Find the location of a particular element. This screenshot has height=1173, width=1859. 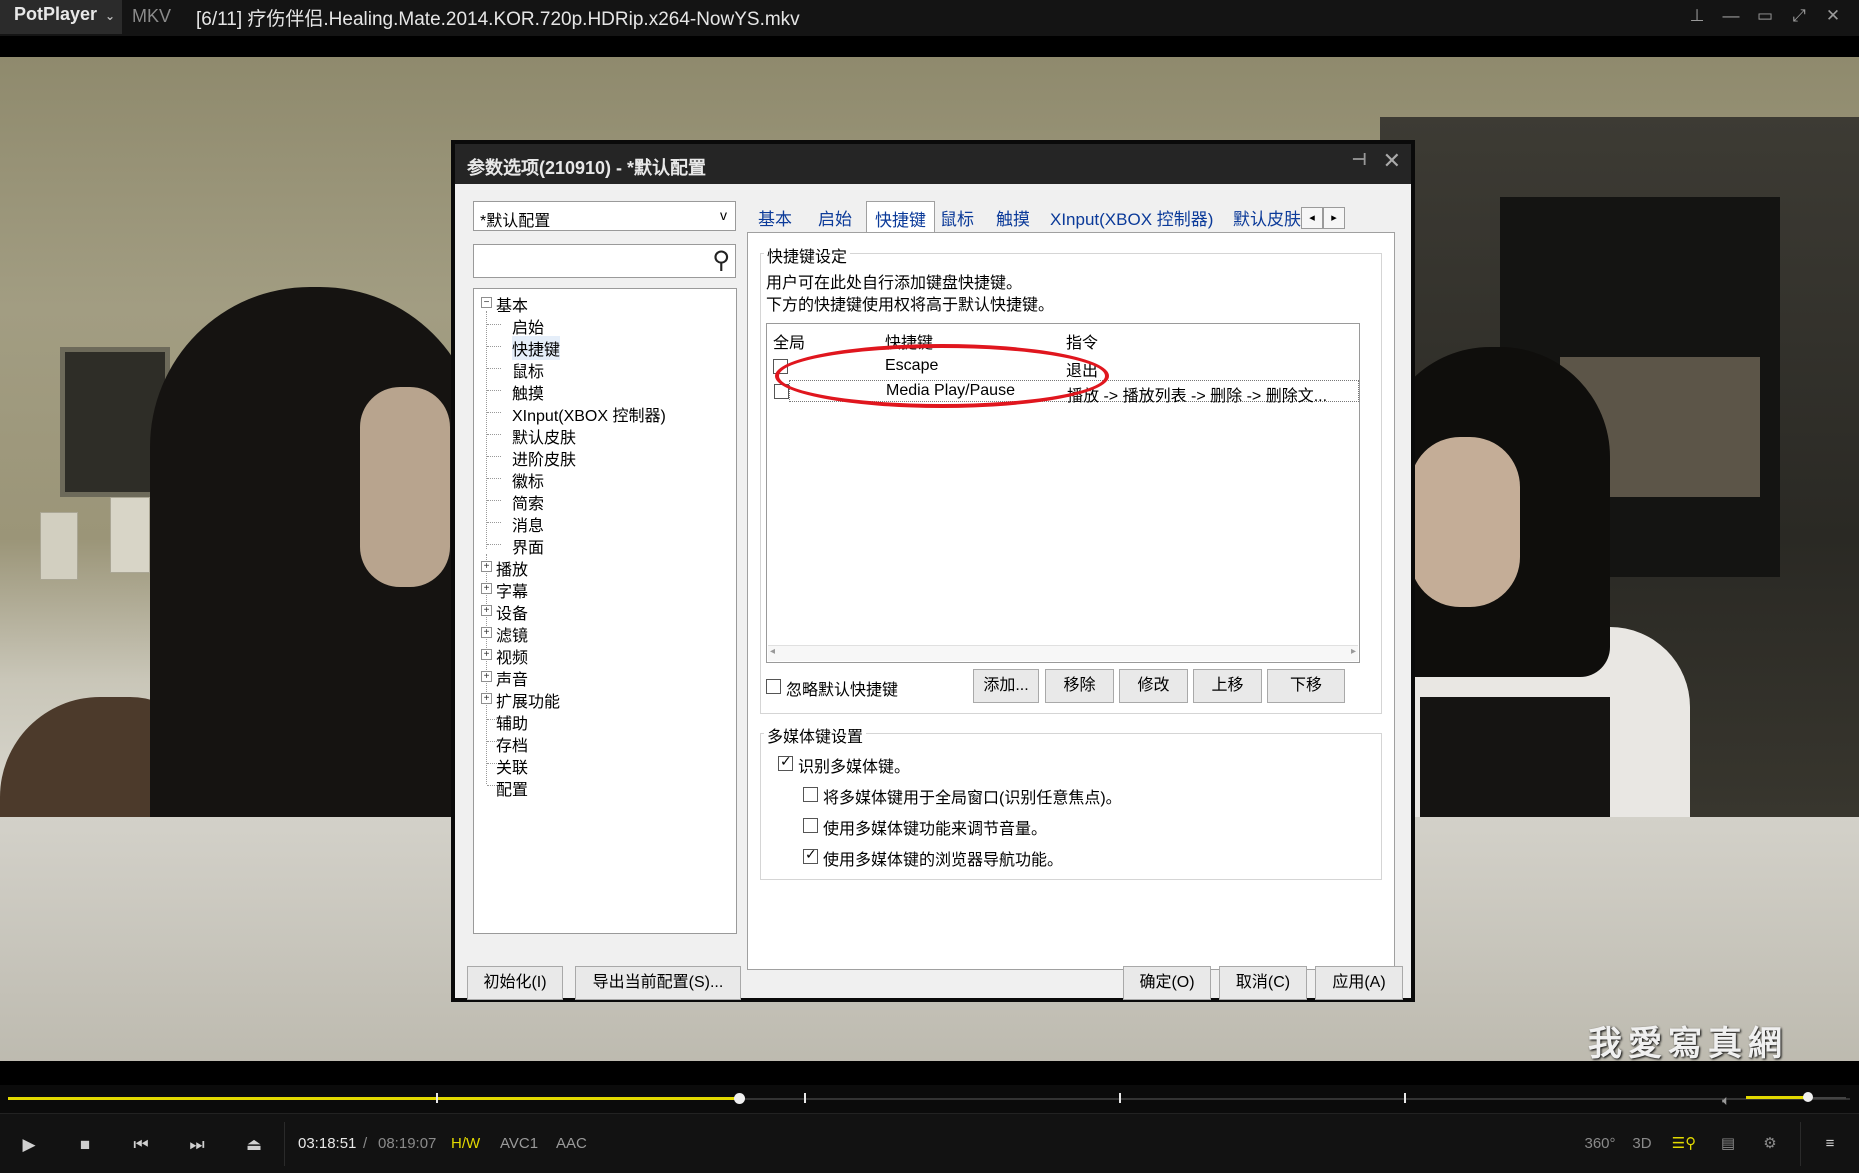

eject-icon: ⏏︎ is located at coordinates (254, 1145).